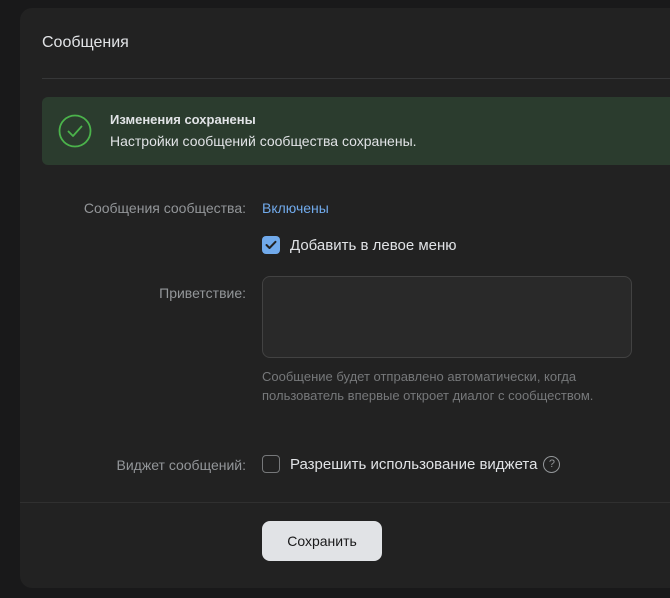 The width and height of the screenshot is (670, 598). What do you see at coordinates (345, 502) in the screenshot?
I see `footer-divider` at bounding box center [345, 502].